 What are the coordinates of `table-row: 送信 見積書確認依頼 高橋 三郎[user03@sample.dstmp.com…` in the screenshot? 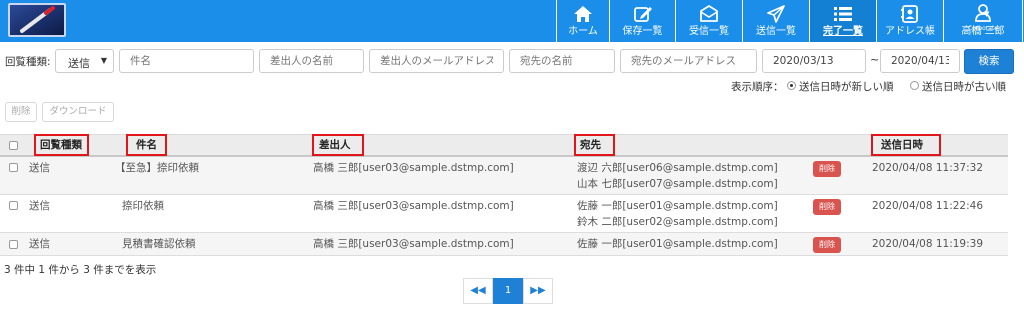 It's located at (504, 244).